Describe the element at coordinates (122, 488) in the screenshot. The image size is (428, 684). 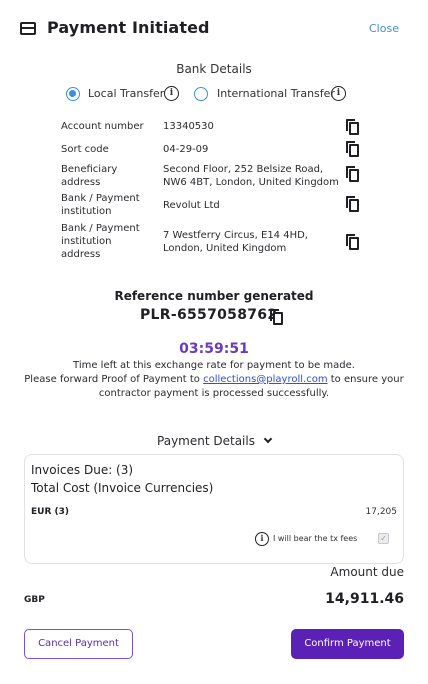
I see `total-cost-label: Total Cost (Invoice Currencies)` at that location.